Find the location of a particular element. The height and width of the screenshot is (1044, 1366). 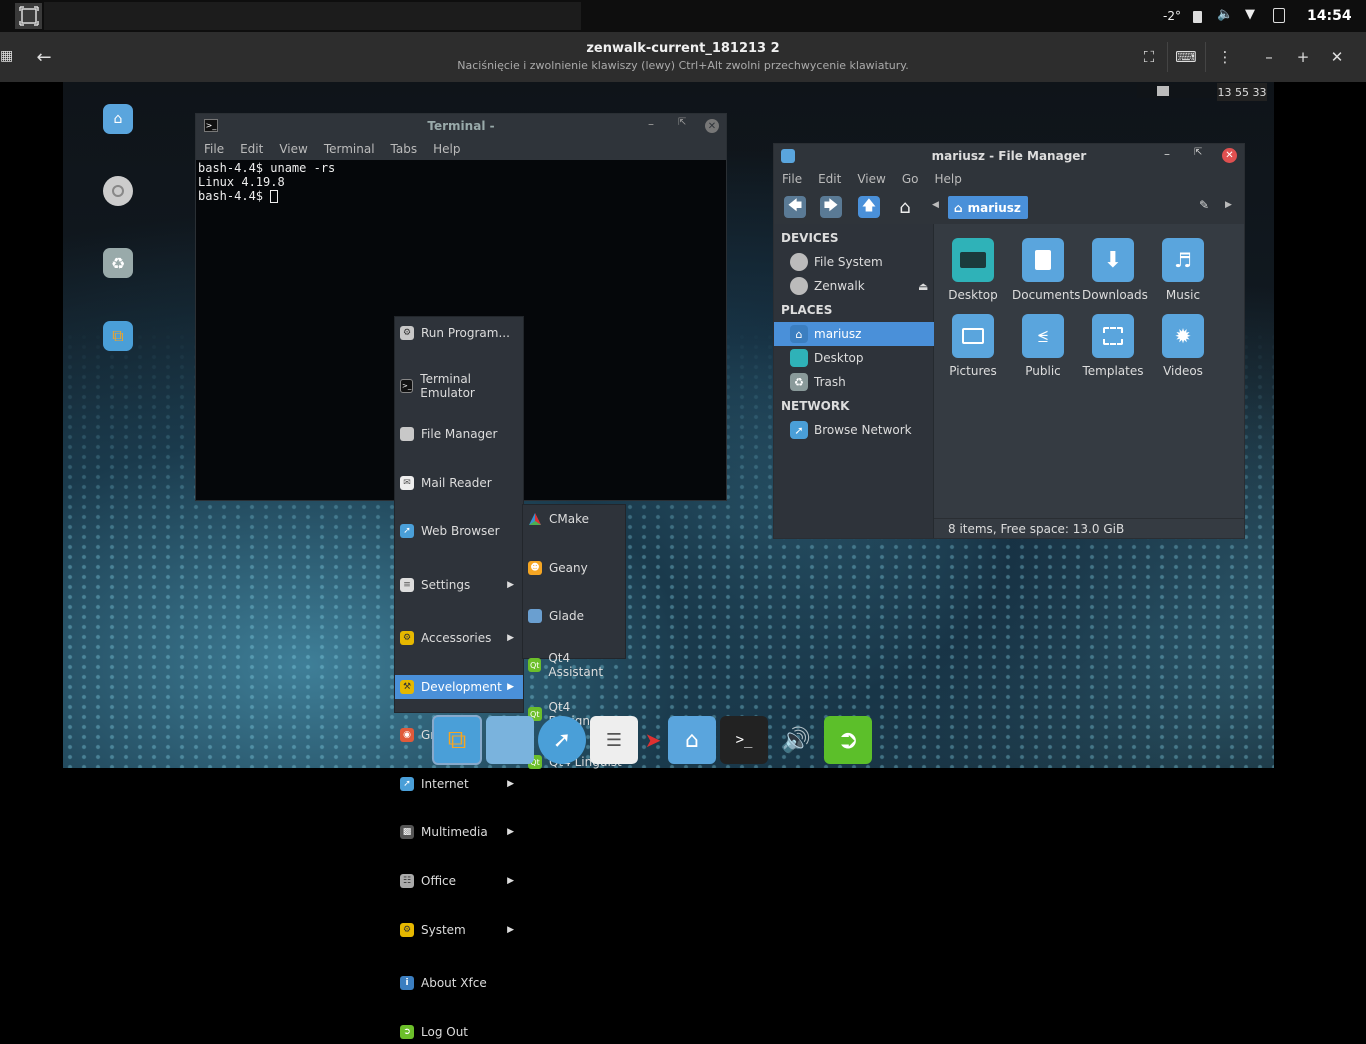

chevron-right-icon: ▶ is located at coordinates (510, 930).